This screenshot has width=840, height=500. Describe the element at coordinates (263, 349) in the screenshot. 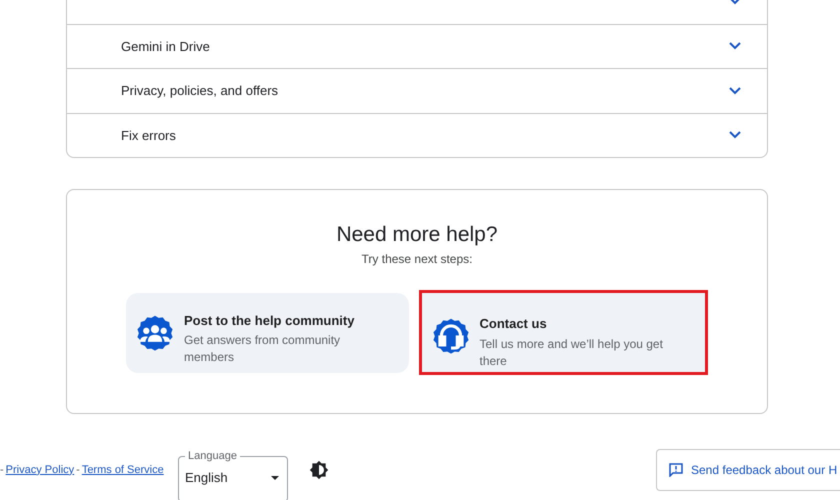

I see `option-description: Get answers from community members` at that location.